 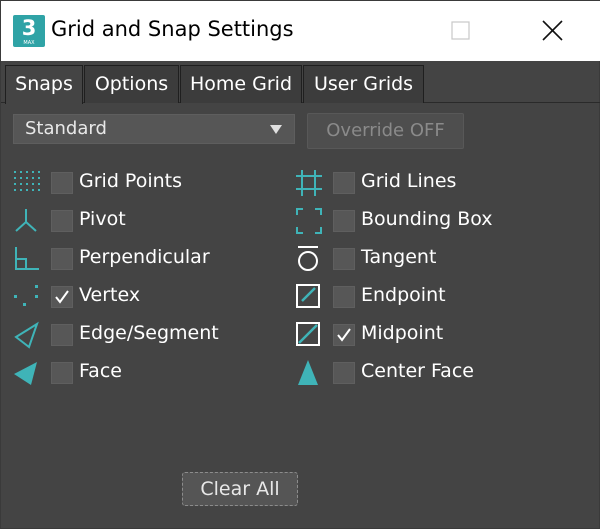 I want to click on snap-row-grid-points: Grid Points, so click(x=143, y=185).